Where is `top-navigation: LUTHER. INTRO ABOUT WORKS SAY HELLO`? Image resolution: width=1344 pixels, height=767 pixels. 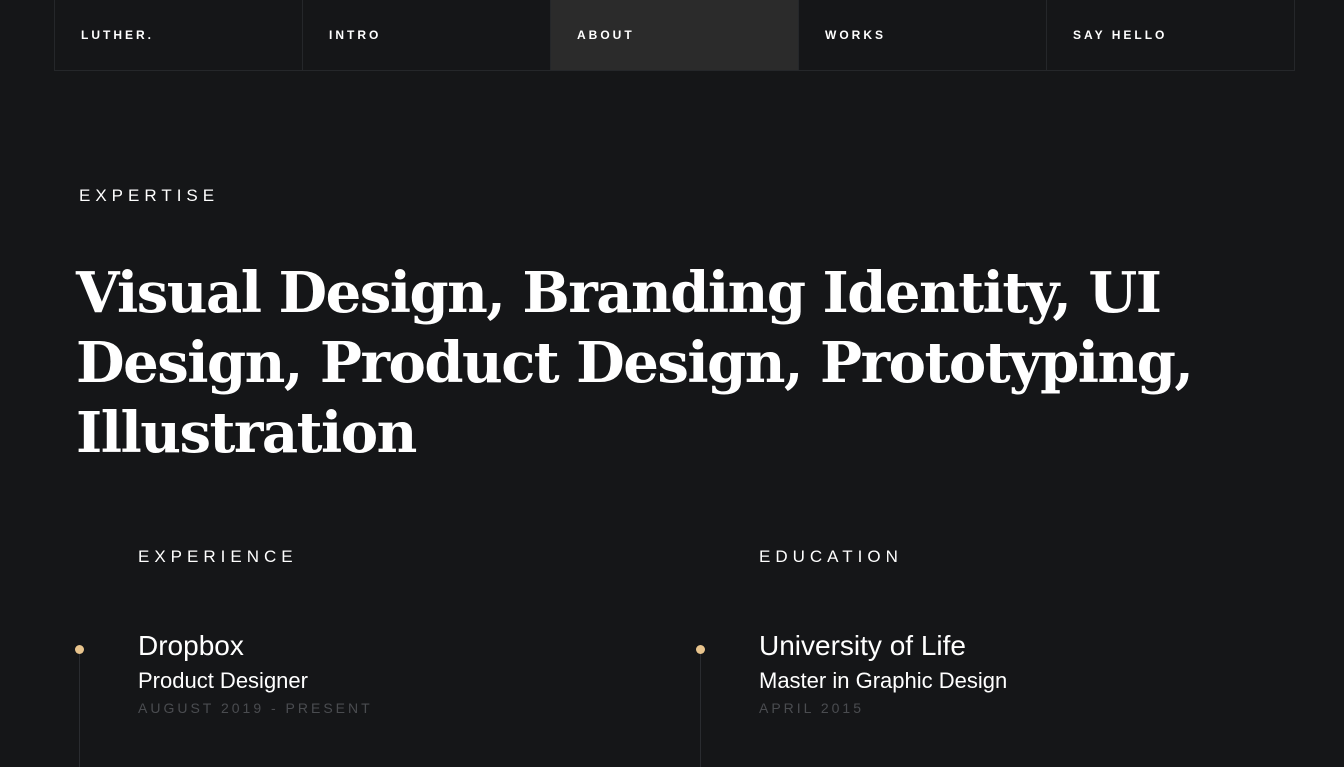
top-navigation: LUTHER. INTRO ABOUT WORKS SAY HELLO is located at coordinates (674, 35).